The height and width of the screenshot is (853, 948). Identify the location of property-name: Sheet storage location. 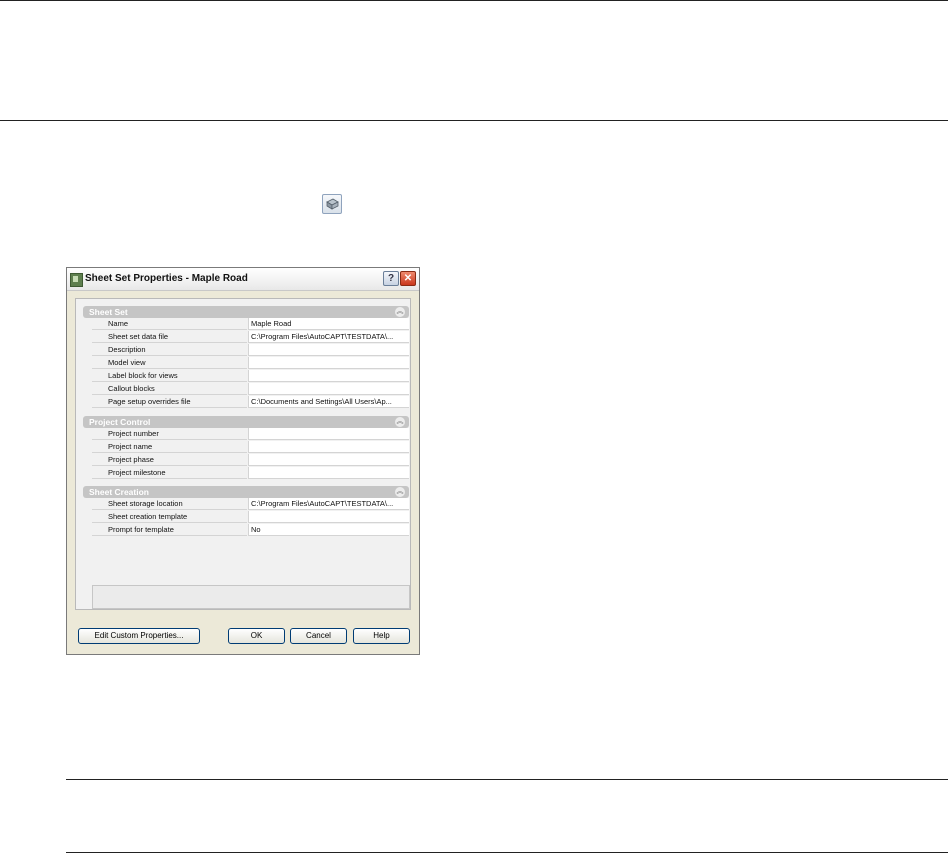
(169, 504).